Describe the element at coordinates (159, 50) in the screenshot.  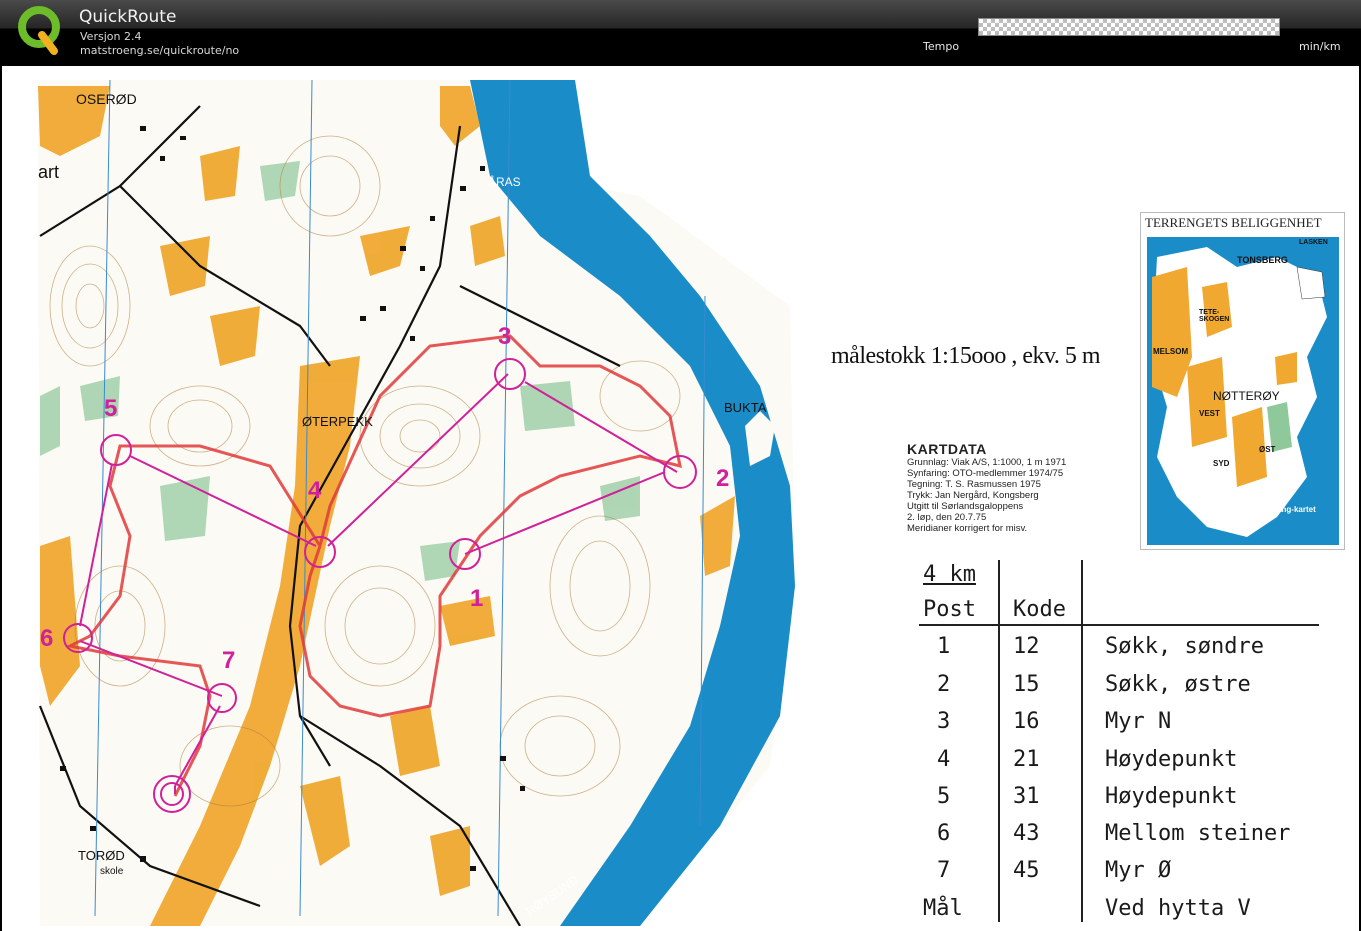
I see `app-url: matstroeng.se/quickroute/no` at that location.